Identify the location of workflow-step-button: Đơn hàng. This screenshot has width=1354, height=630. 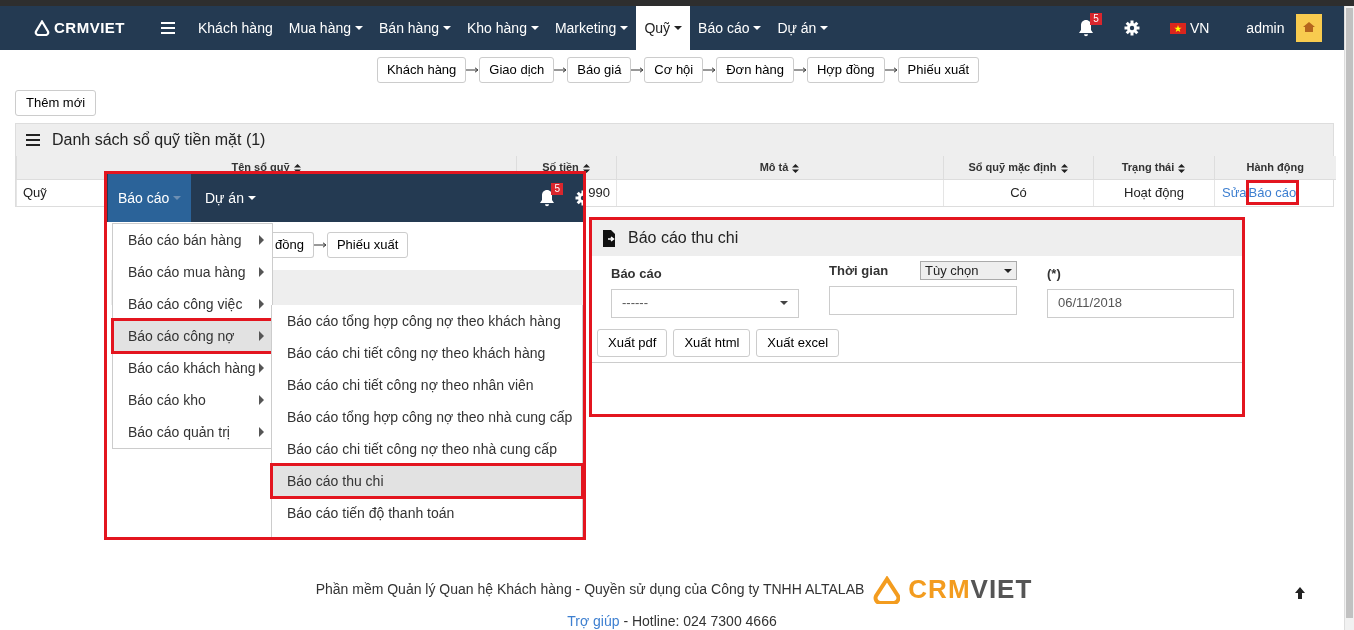
(755, 70).